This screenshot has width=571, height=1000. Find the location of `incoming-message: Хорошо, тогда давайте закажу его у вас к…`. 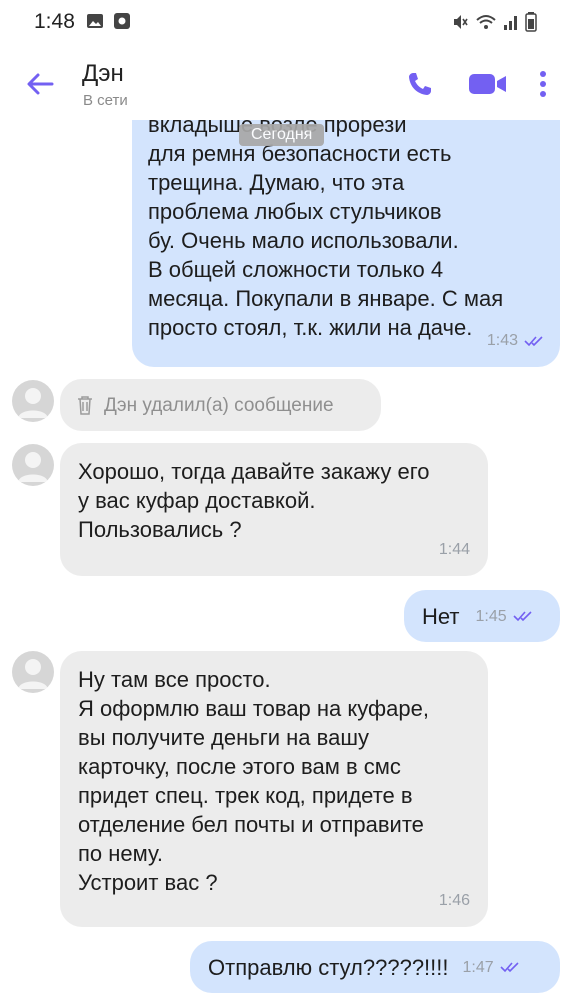

incoming-message: Хорошо, тогда давайте закажу его у вас к… is located at coordinates (274, 509).